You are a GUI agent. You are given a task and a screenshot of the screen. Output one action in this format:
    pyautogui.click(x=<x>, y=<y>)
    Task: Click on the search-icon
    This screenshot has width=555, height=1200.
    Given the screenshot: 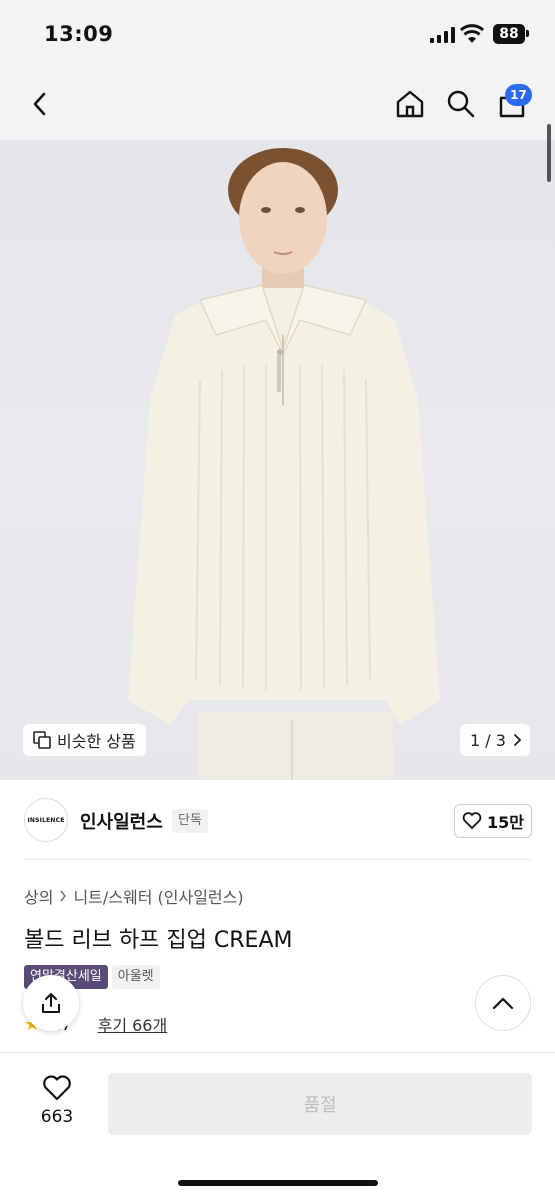 What is the action you would take?
    pyautogui.click(x=461, y=104)
    